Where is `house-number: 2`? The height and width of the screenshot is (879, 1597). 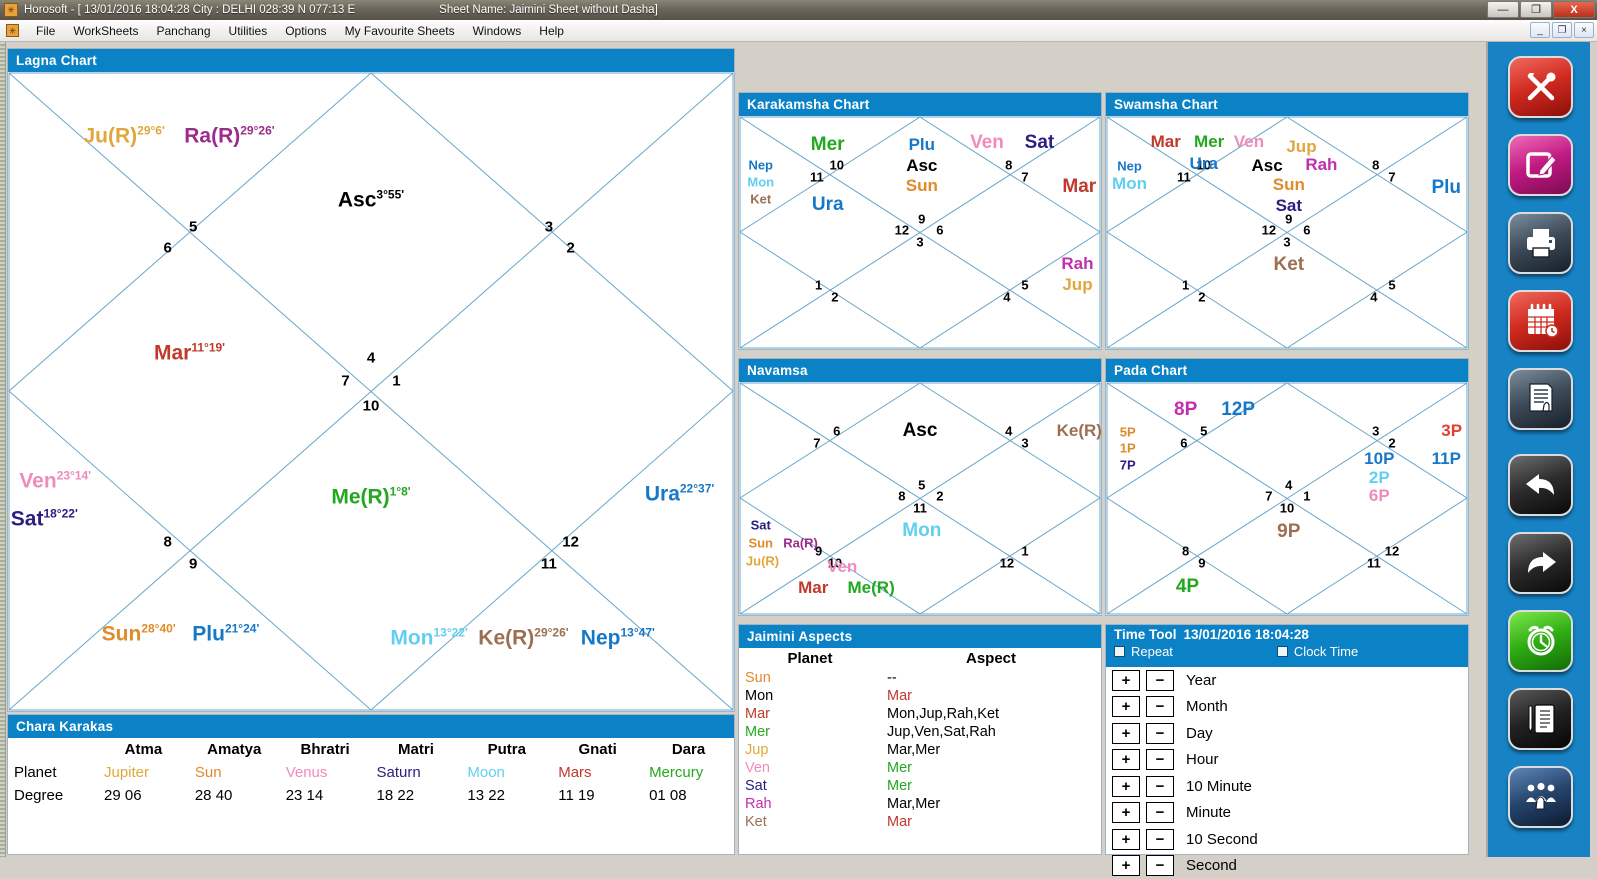
house-number: 2 is located at coordinates (834, 296).